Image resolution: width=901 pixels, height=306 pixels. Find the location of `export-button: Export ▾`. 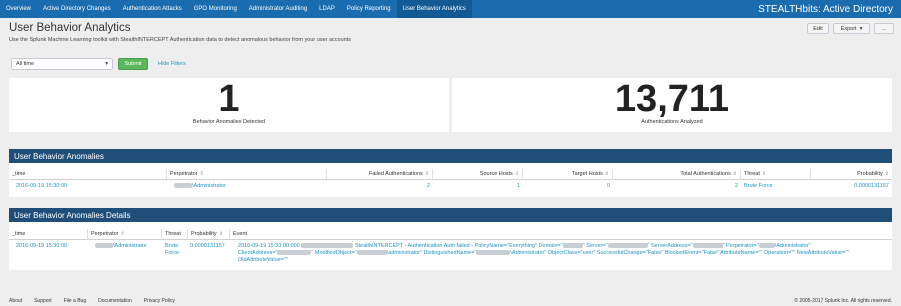

export-button: Export ▾ is located at coordinates (851, 28).